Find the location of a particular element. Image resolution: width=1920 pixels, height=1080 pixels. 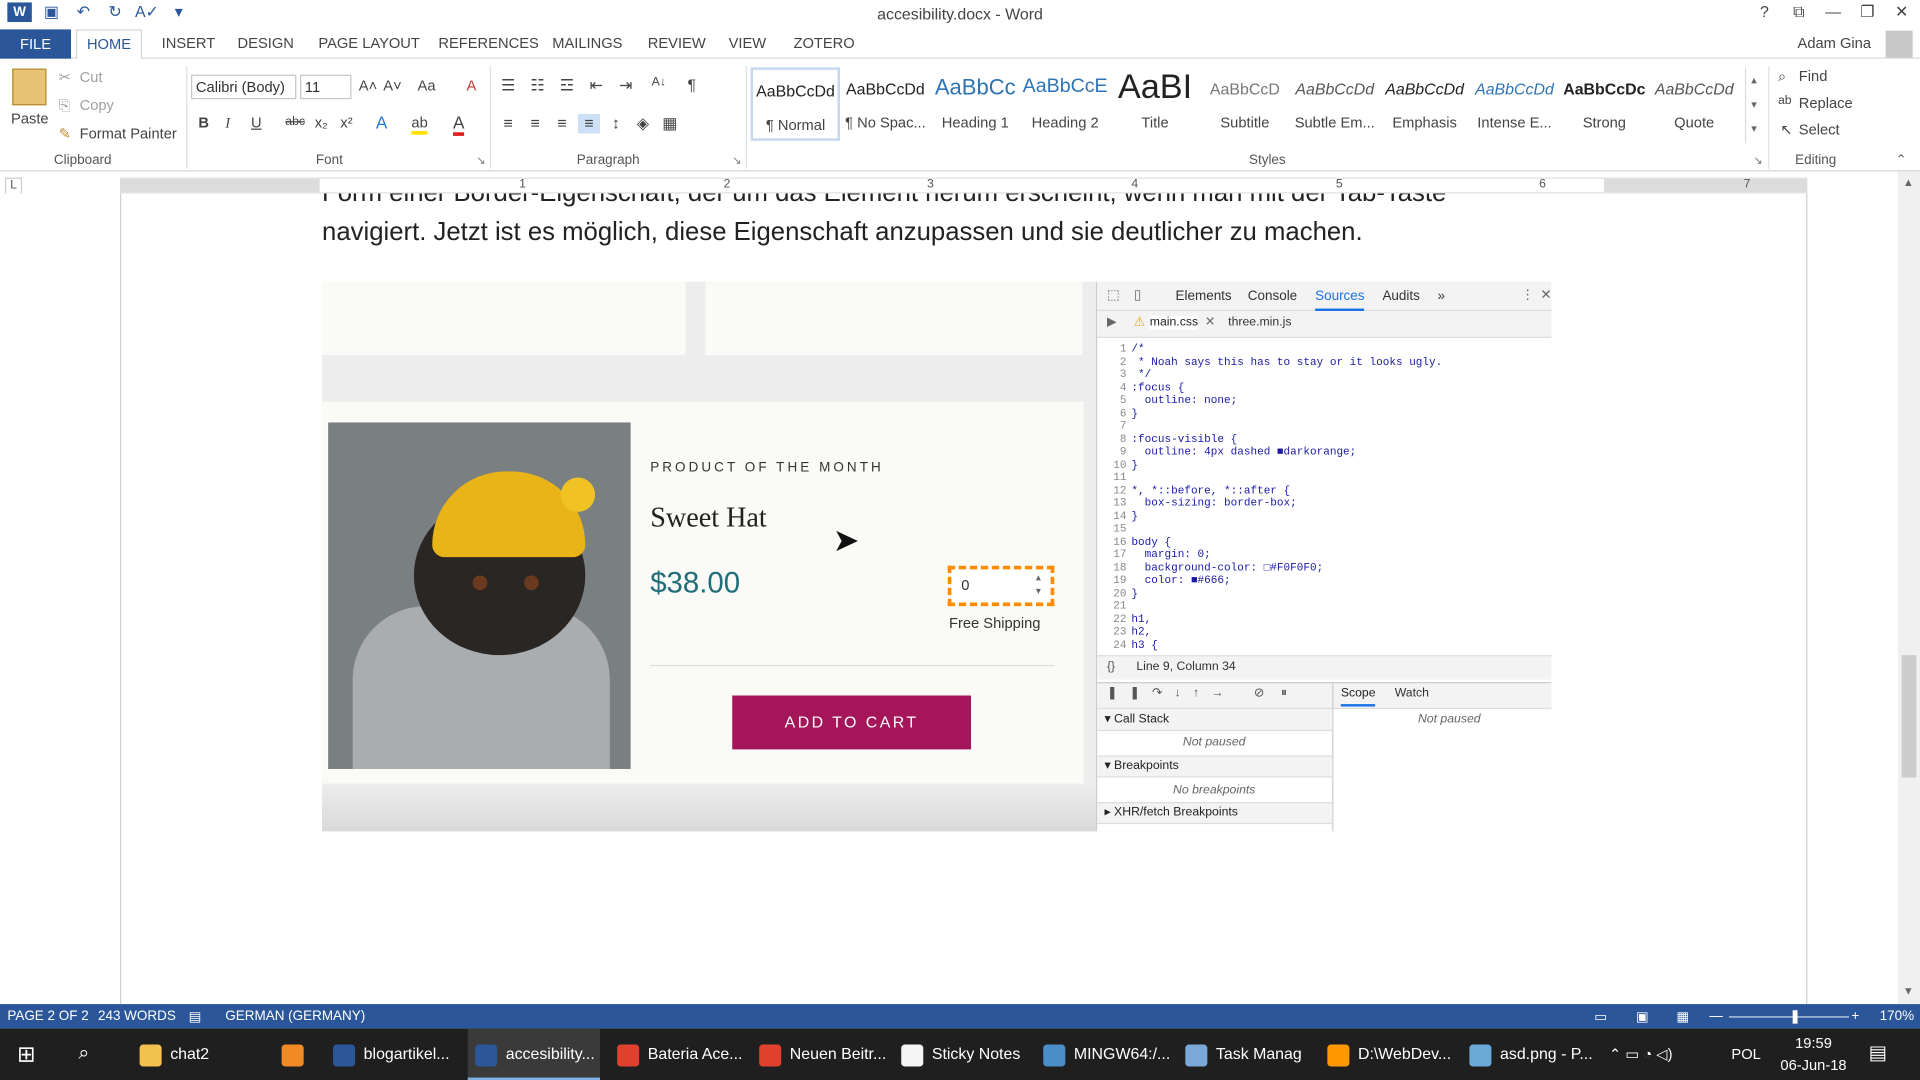

taskbar-app-task-manager: Task Manag is located at coordinates (1244, 1054).